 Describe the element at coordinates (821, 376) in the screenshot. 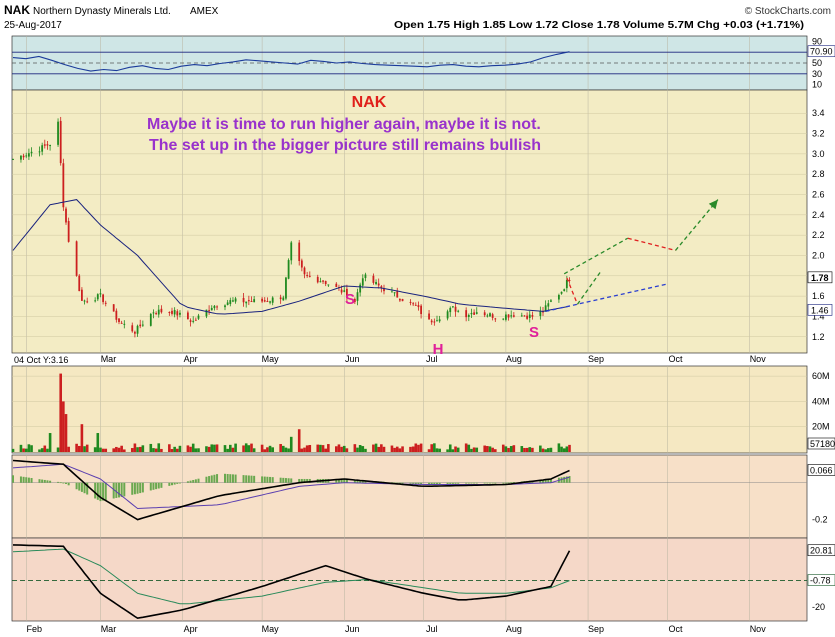

I see `volume-tick-label: 60M` at that location.